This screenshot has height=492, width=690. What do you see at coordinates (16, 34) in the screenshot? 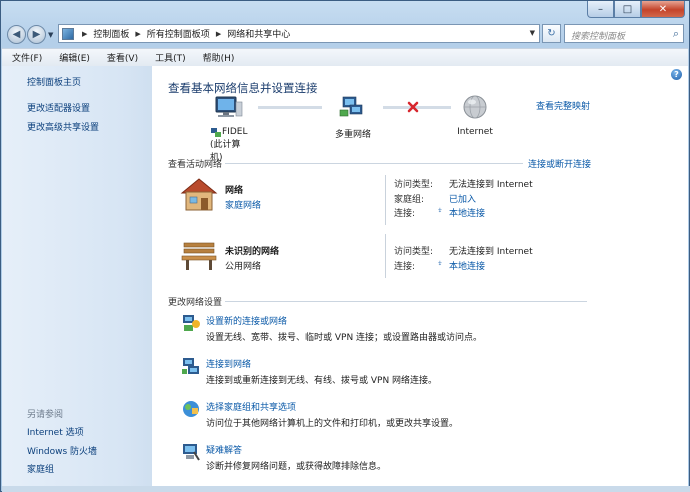
I see `back-button: ◀` at bounding box center [16, 34].